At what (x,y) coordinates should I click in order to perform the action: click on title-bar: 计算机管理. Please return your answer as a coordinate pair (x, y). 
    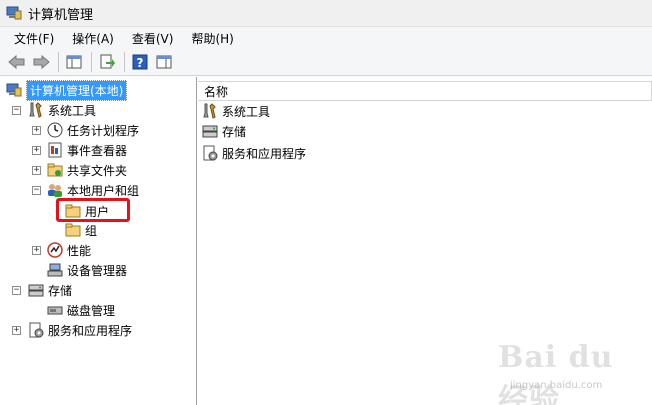
    Looking at the image, I should click on (326, 13).